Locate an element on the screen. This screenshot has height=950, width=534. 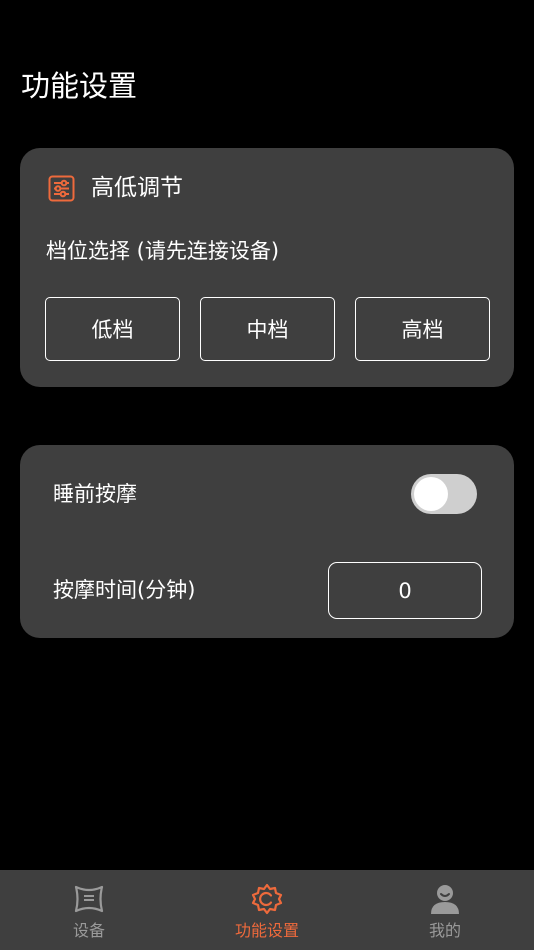
page-title: 功能设置 is located at coordinates (79, 86).